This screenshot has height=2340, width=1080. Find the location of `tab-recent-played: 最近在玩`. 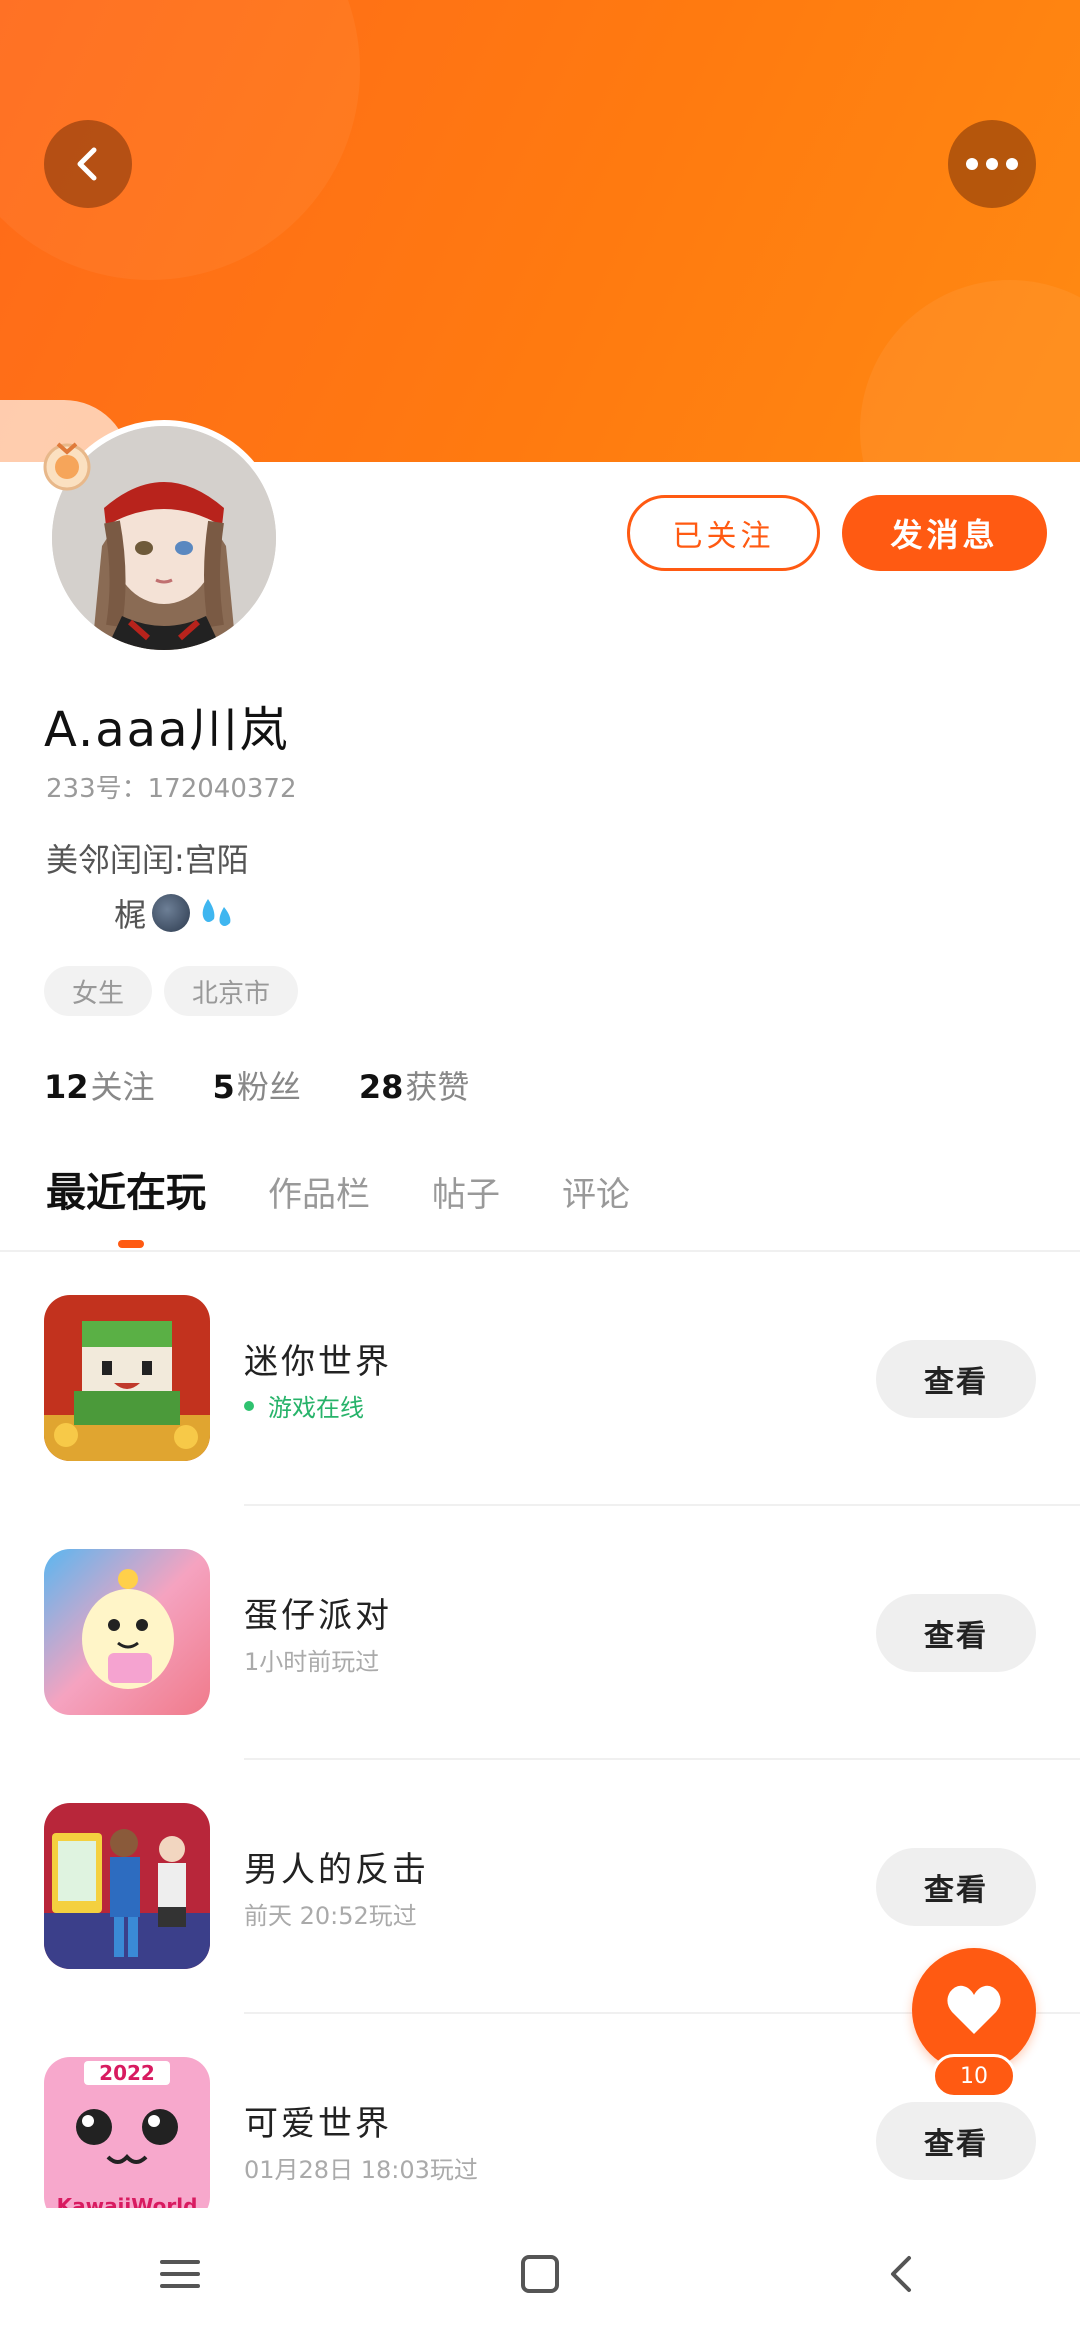

tab-recent-played: 最近在玩 is located at coordinates (126, 1189).